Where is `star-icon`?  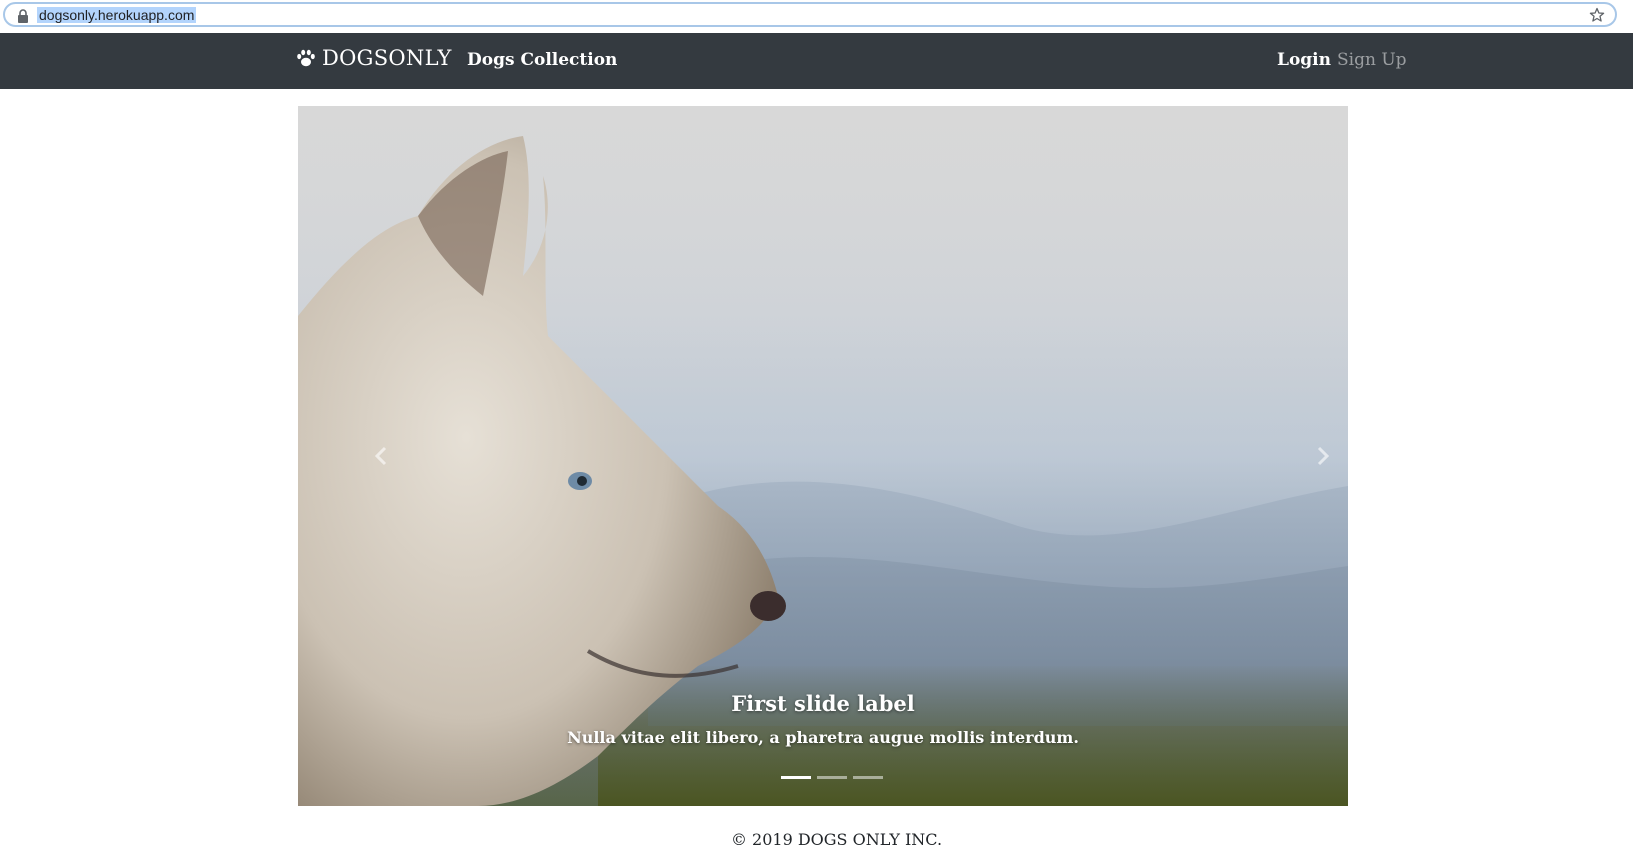
star-icon is located at coordinates (1597, 15).